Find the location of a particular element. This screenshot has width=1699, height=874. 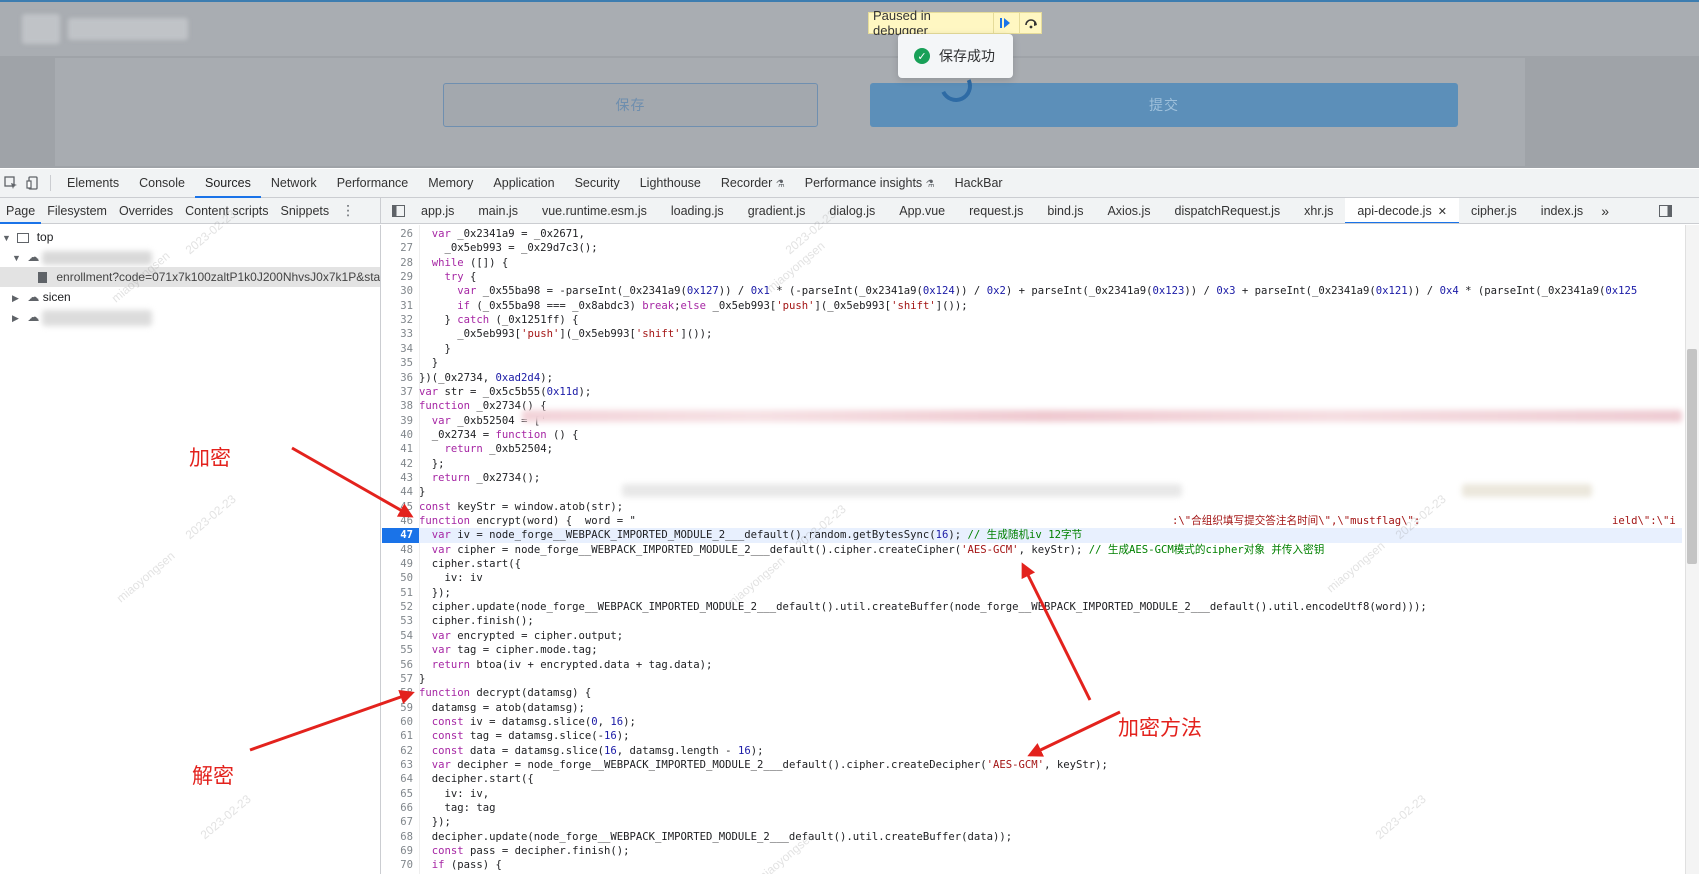

line-number: 70 is located at coordinates (400, 865).